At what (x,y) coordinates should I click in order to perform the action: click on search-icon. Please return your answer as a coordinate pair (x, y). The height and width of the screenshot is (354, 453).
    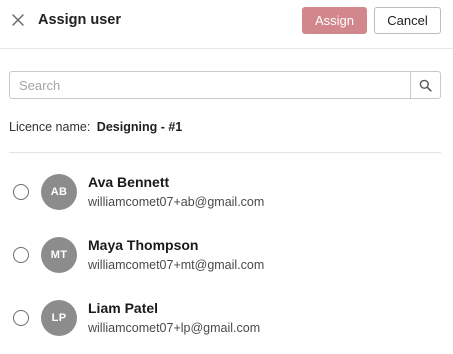
    Looking at the image, I should click on (425, 85).